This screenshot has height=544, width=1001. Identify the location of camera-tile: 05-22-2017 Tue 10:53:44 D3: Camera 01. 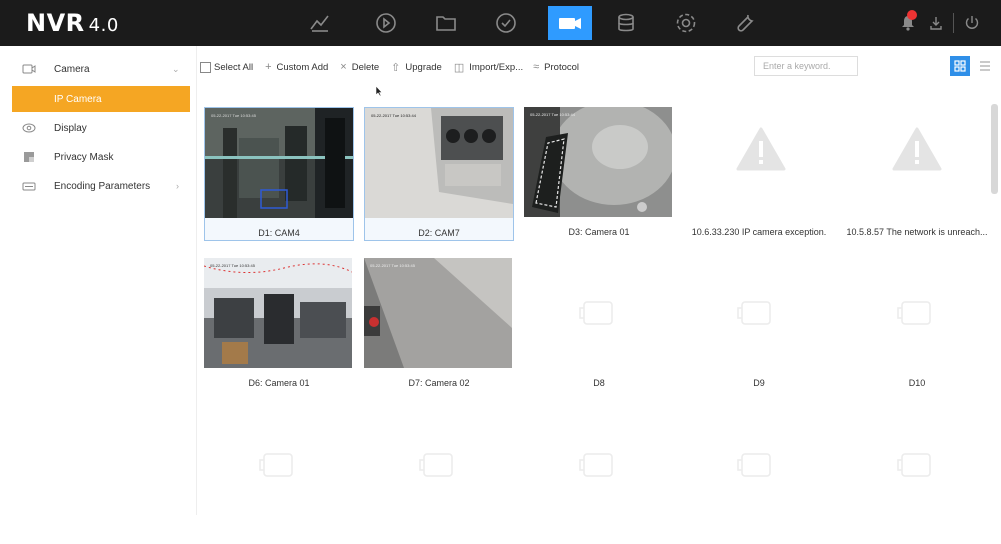
(599, 174).